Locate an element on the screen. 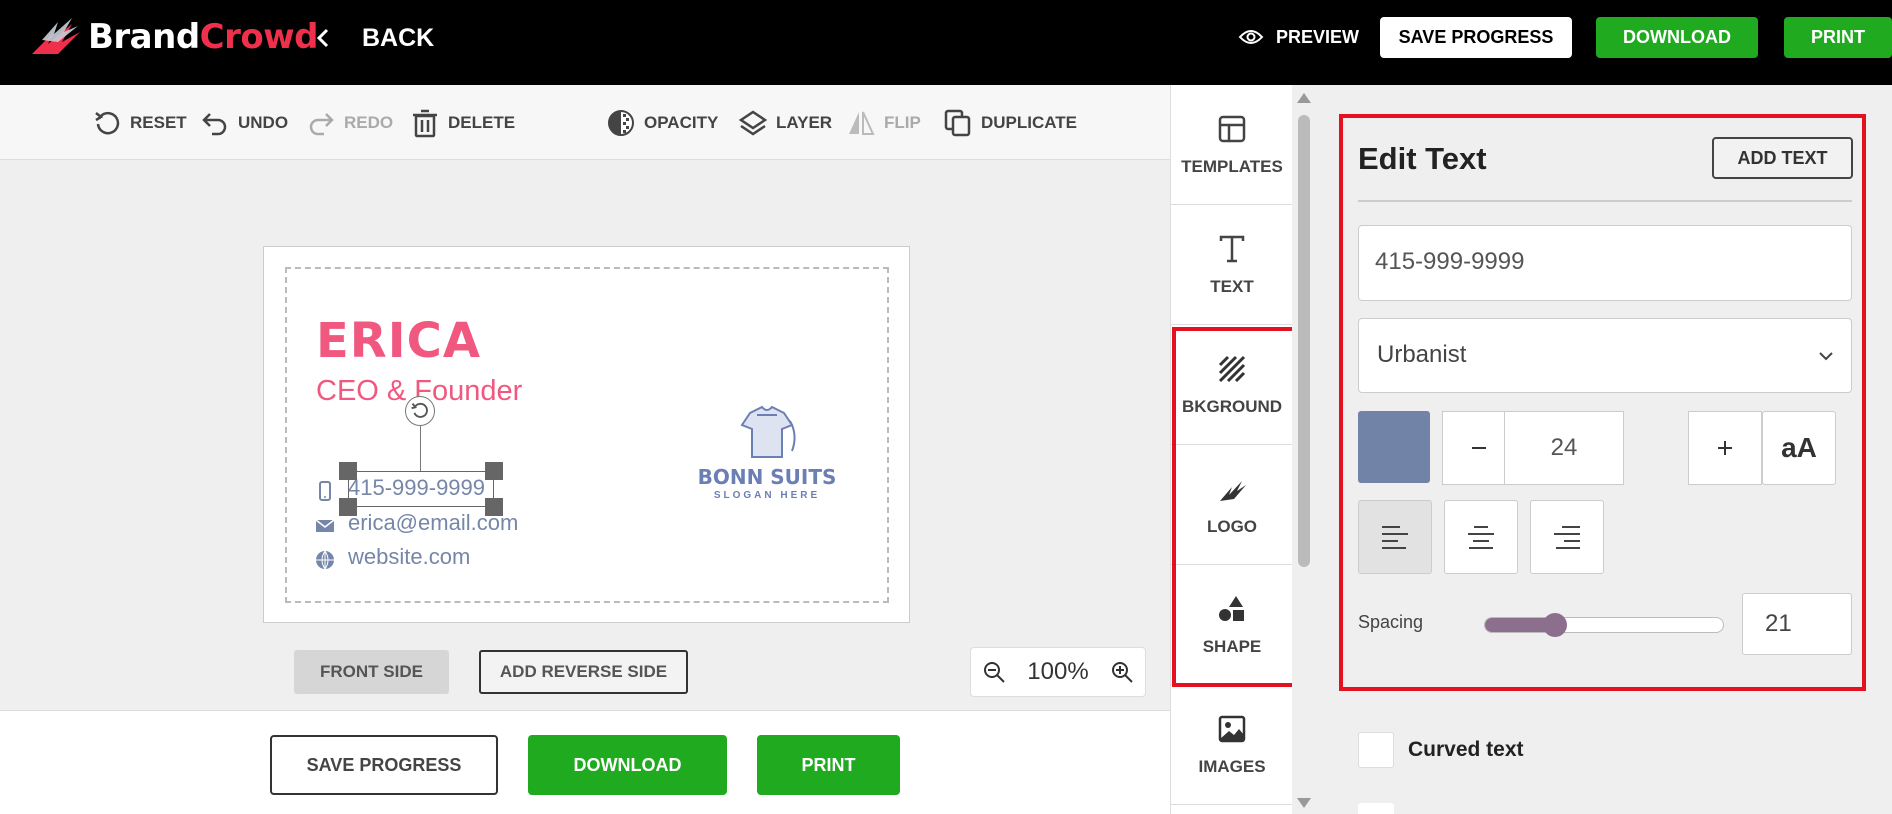 The image size is (1892, 814). scroll-up-icon is located at coordinates (1304, 98).